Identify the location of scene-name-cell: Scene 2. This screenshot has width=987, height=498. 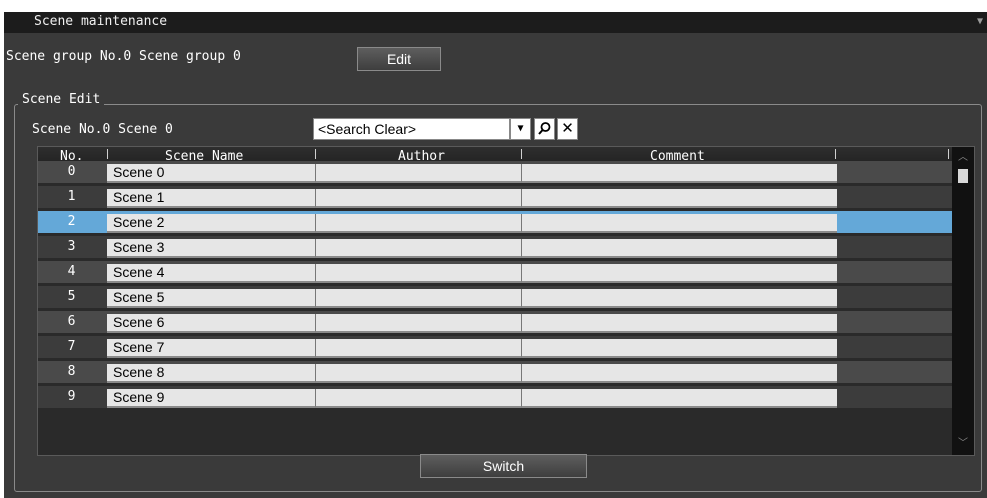
(211, 223).